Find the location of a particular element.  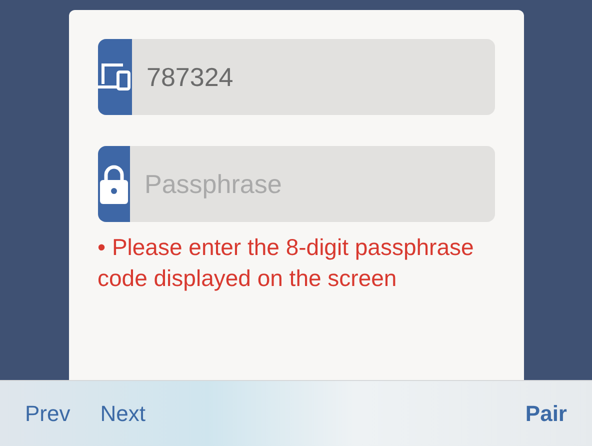

prev-button: Prev is located at coordinates (48, 413).